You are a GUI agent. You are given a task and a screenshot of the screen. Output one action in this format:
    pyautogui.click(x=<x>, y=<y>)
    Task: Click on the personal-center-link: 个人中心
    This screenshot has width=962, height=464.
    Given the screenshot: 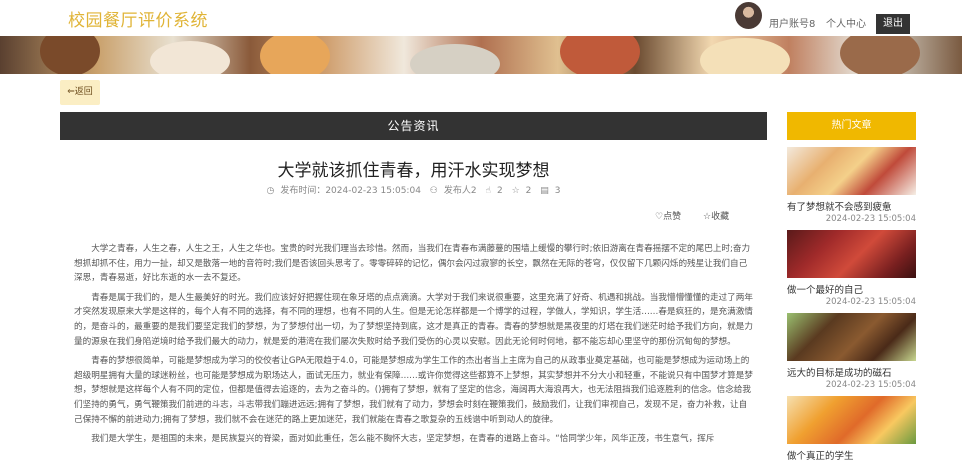 What is the action you would take?
    pyautogui.click(x=846, y=22)
    